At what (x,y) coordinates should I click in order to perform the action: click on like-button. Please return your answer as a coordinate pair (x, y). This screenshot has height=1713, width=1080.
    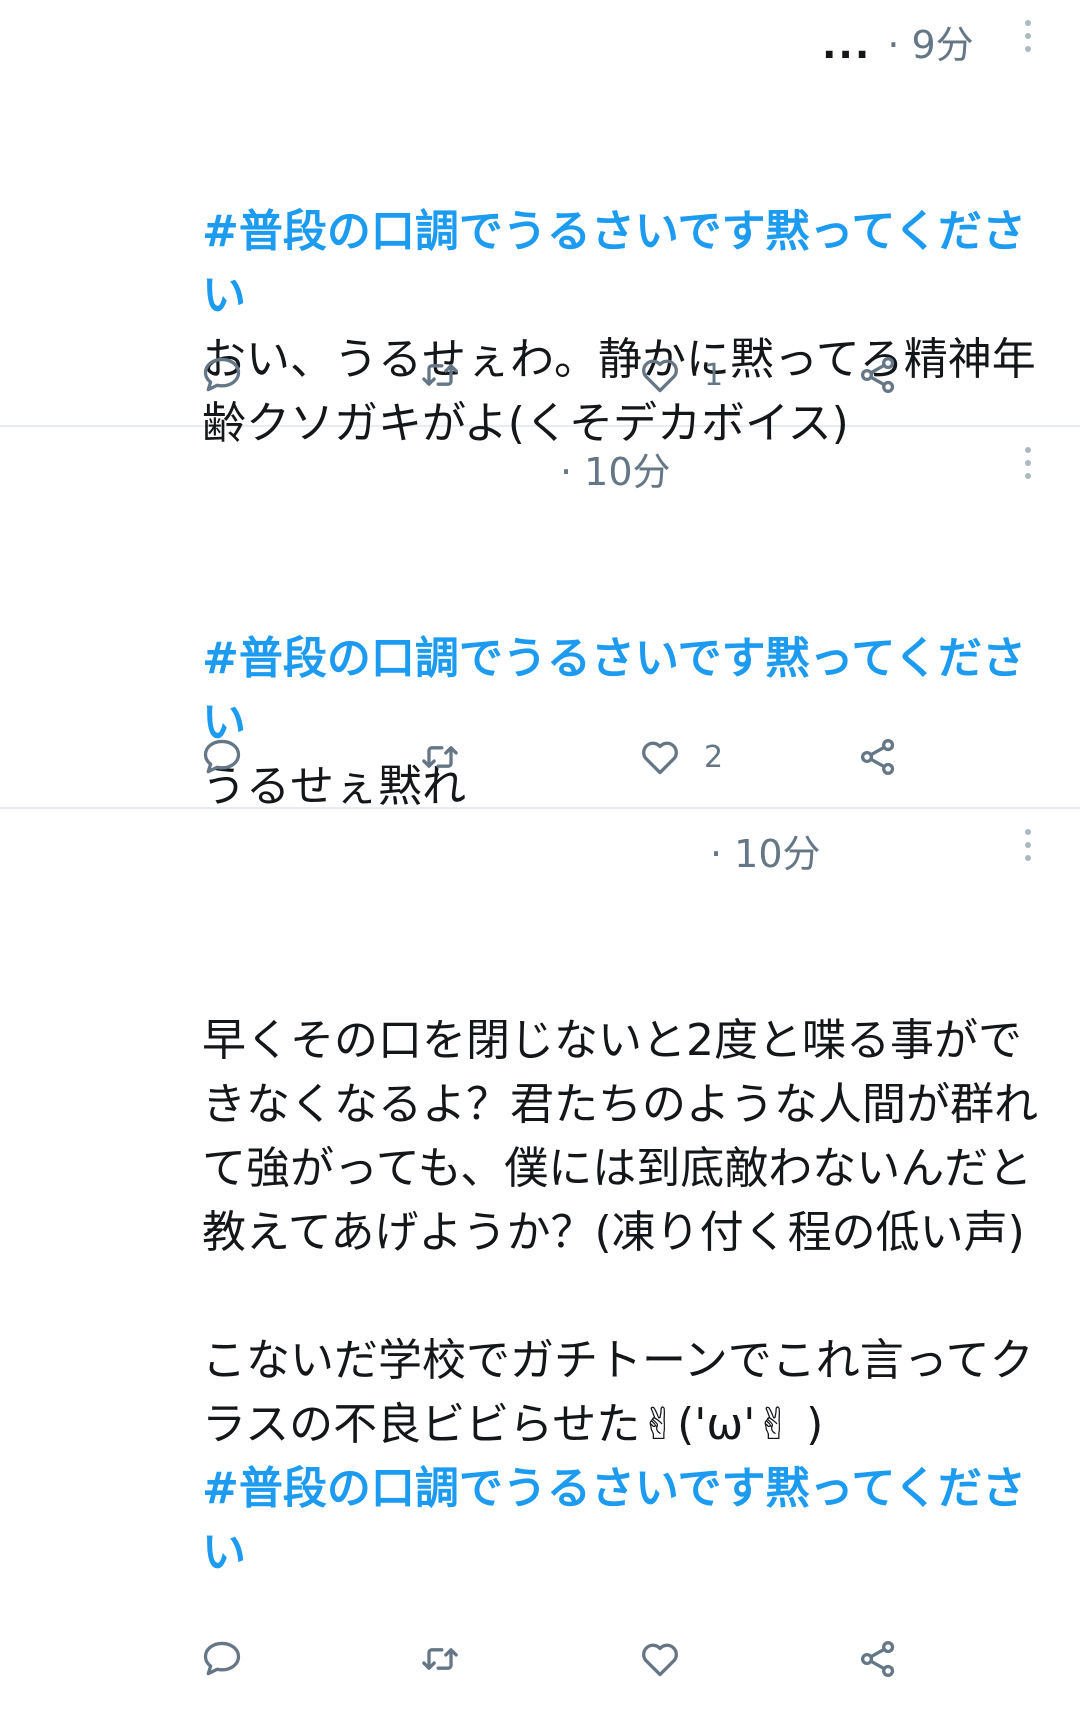
    Looking at the image, I should click on (671, 1659).